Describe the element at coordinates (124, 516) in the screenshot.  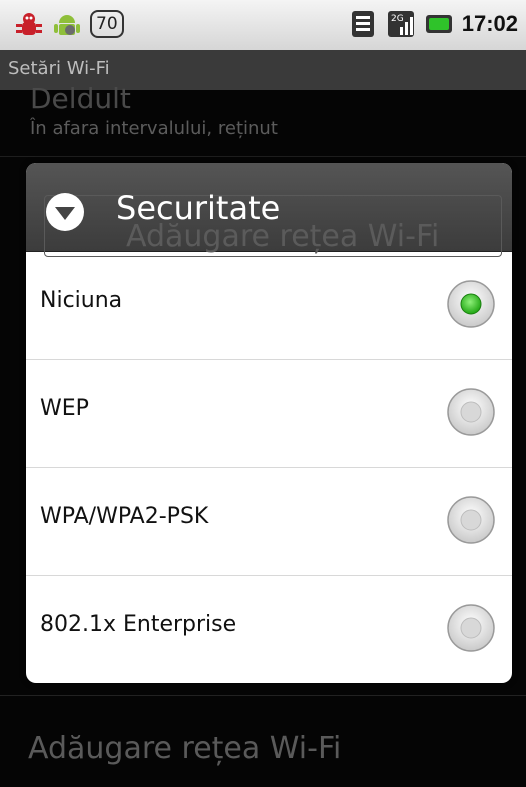
I see `option-label: WPA/WPA2-PSK` at that location.